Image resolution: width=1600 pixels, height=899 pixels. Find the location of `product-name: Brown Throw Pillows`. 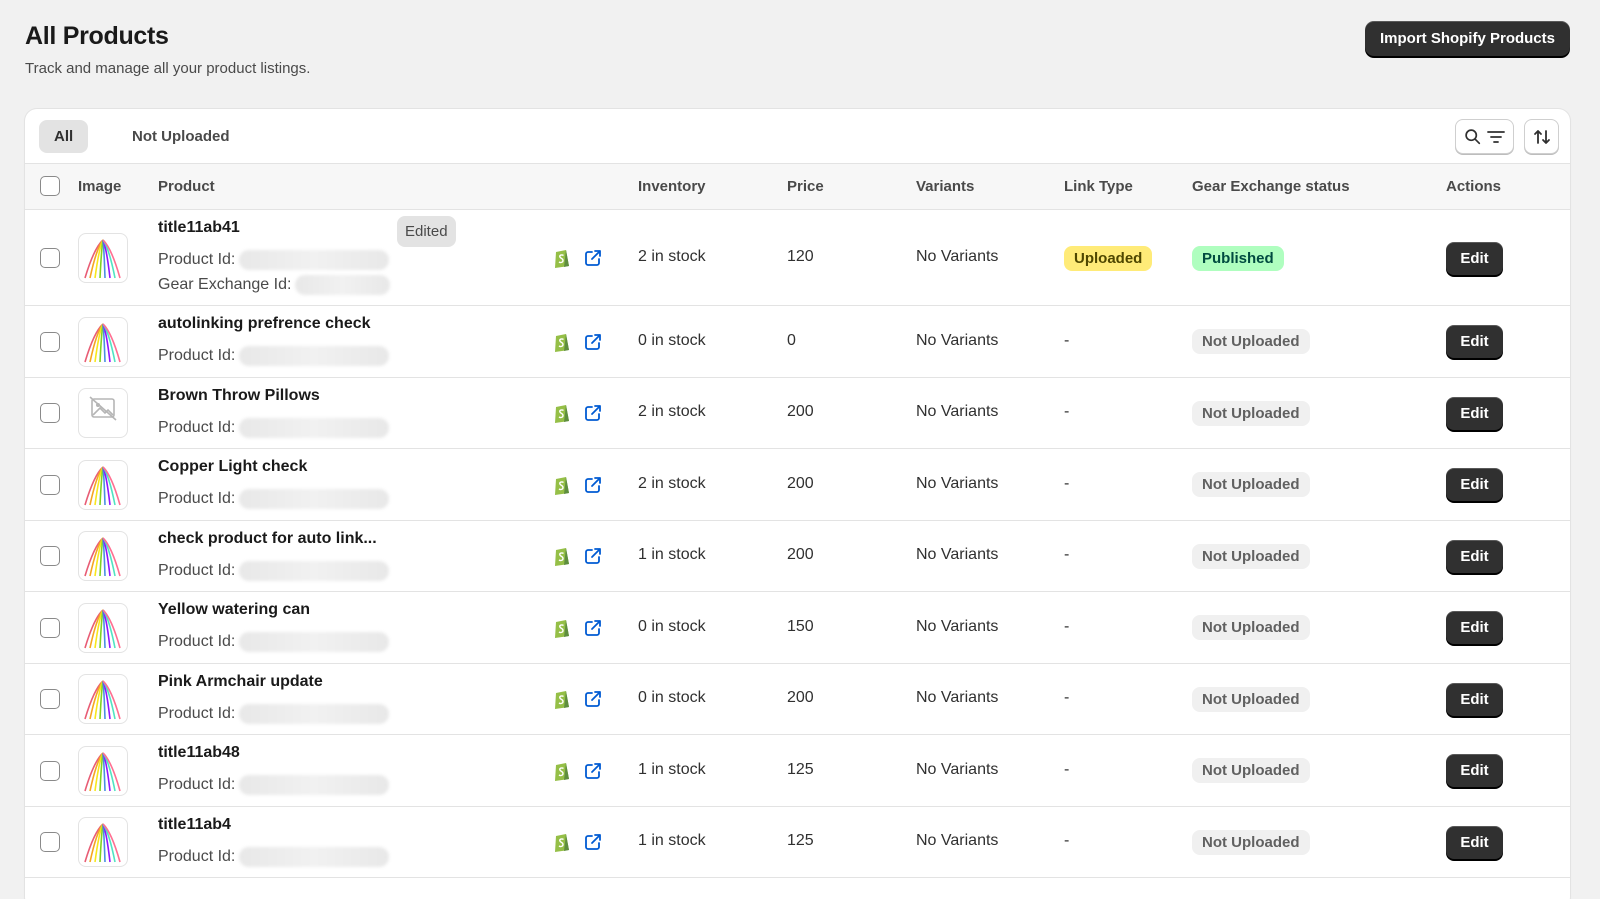

product-name: Brown Throw Pillows is located at coordinates (239, 396).